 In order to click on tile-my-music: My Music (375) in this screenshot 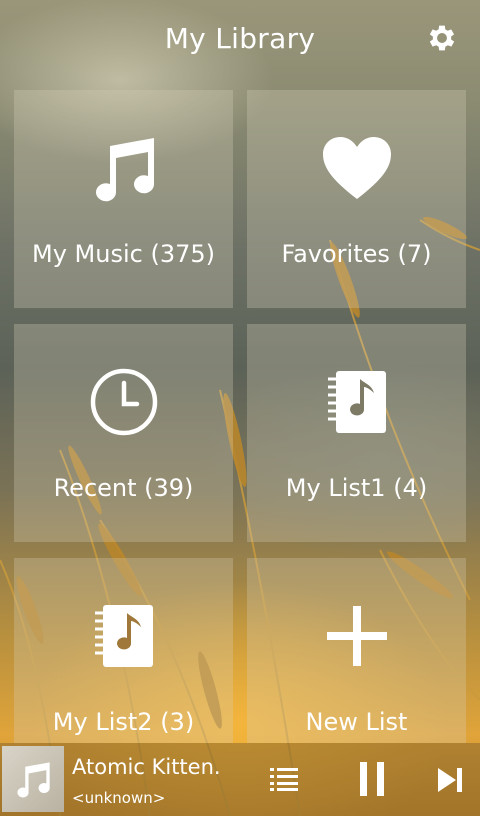, I will do `click(123, 199)`.